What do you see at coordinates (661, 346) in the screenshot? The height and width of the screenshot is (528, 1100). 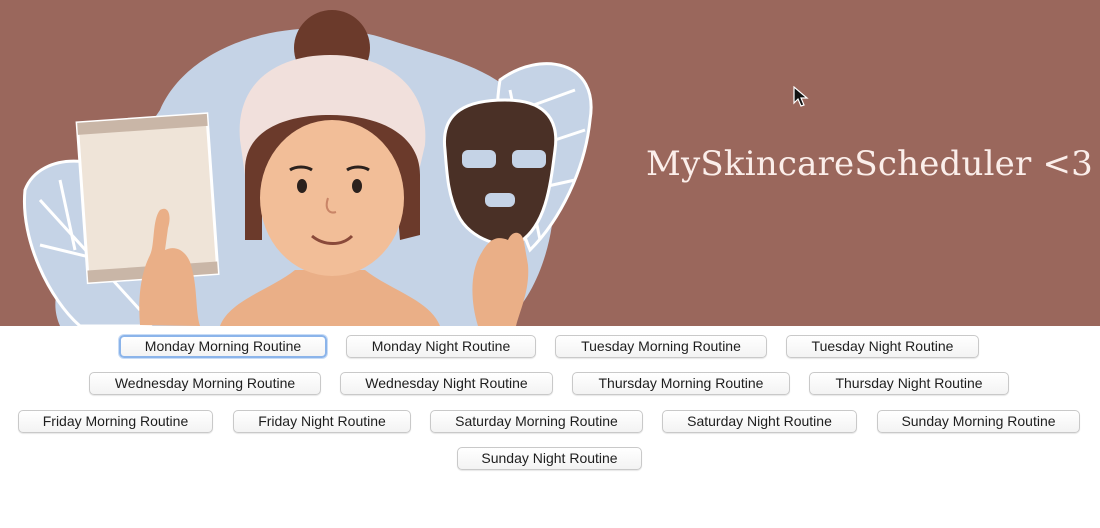 I see `tuesday-morning-routine-button: Tuesday Morning Routine` at bounding box center [661, 346].